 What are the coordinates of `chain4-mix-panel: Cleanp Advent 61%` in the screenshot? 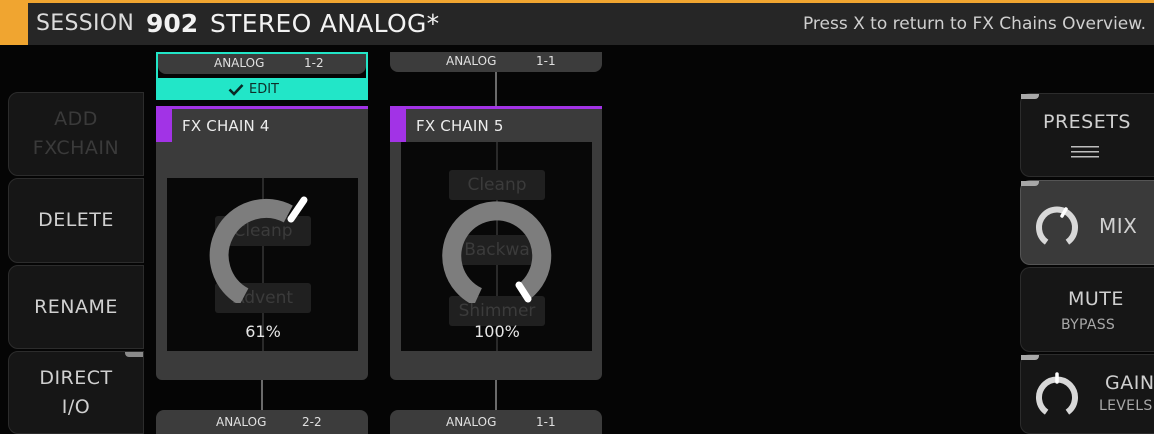 It's located at (262, 264).